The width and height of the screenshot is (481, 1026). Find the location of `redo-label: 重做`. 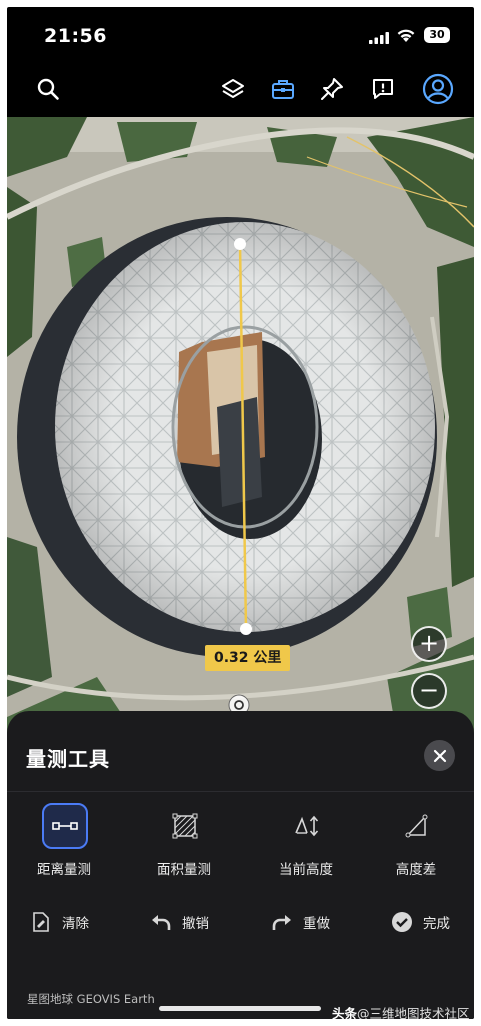

redo-label: 重做 is located at coordinates (316, 924).